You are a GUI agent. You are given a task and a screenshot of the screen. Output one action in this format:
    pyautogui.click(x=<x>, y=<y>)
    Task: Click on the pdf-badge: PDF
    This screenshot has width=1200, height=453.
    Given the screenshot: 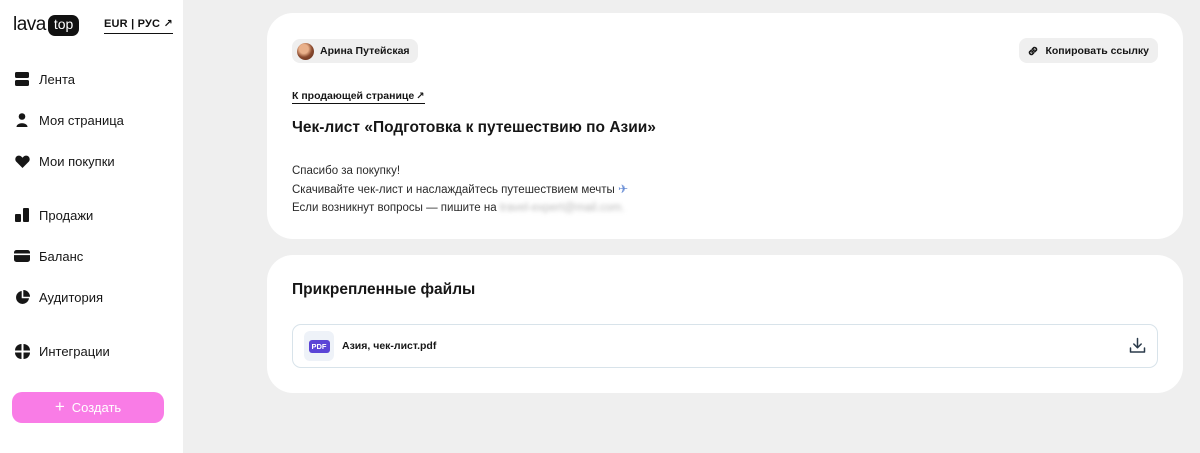 What is the action you would take?
    pyautogui.click(x=319, y=346)
    